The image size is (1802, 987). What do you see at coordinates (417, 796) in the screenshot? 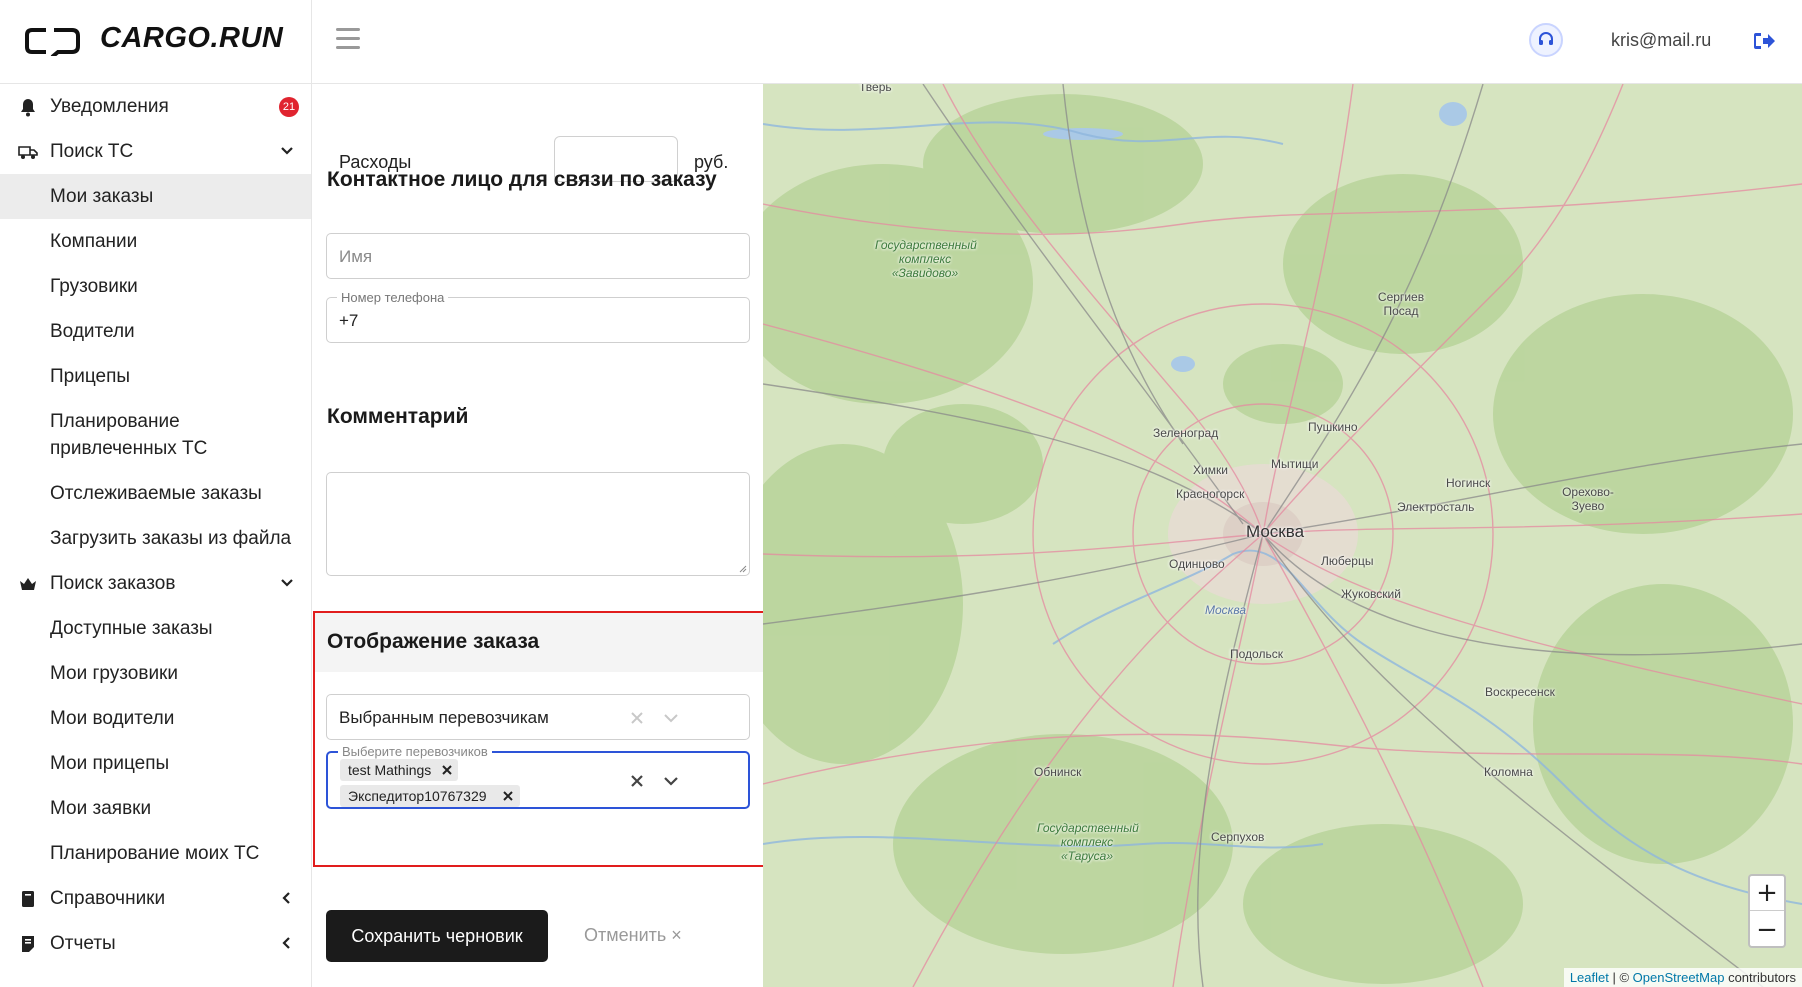
I see `carrier-chip-label: Экспедитор10767329` at bounding box center [417, 796].